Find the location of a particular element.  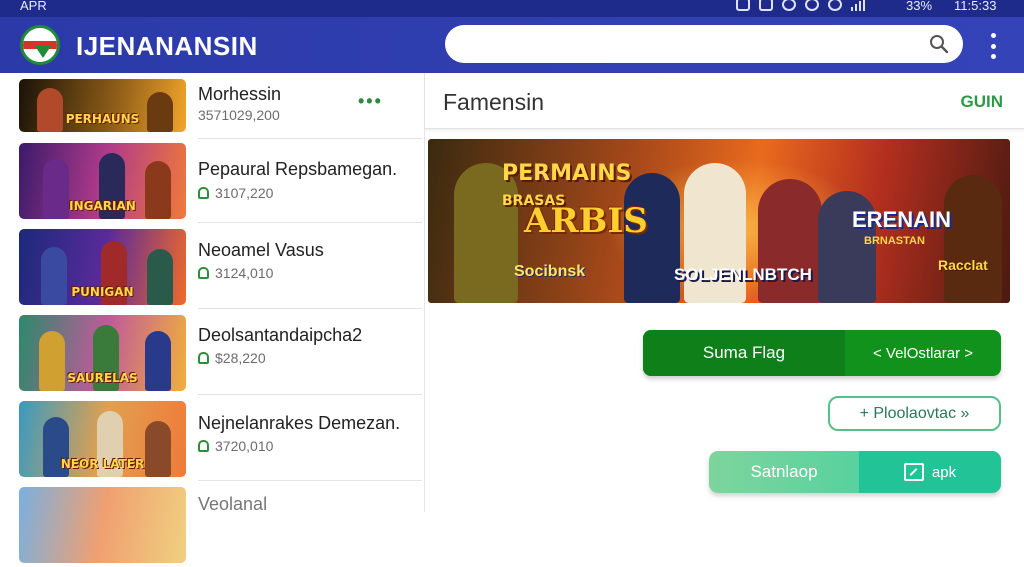

vibrate-icon is located at coordinates (743, 5).